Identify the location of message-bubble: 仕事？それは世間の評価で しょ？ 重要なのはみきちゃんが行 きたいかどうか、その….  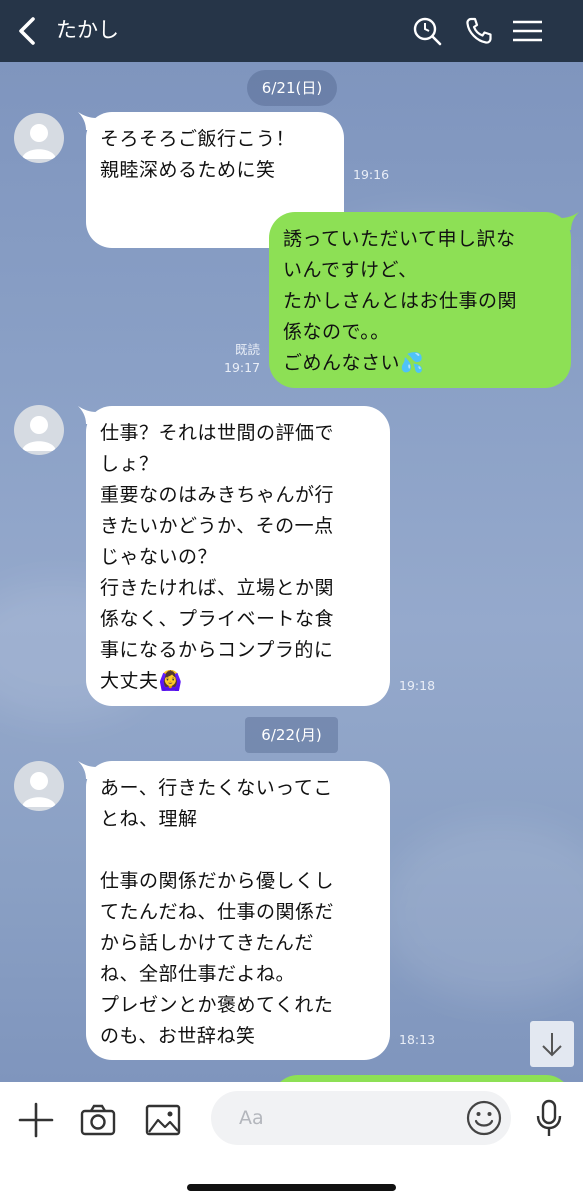
(238, 556).